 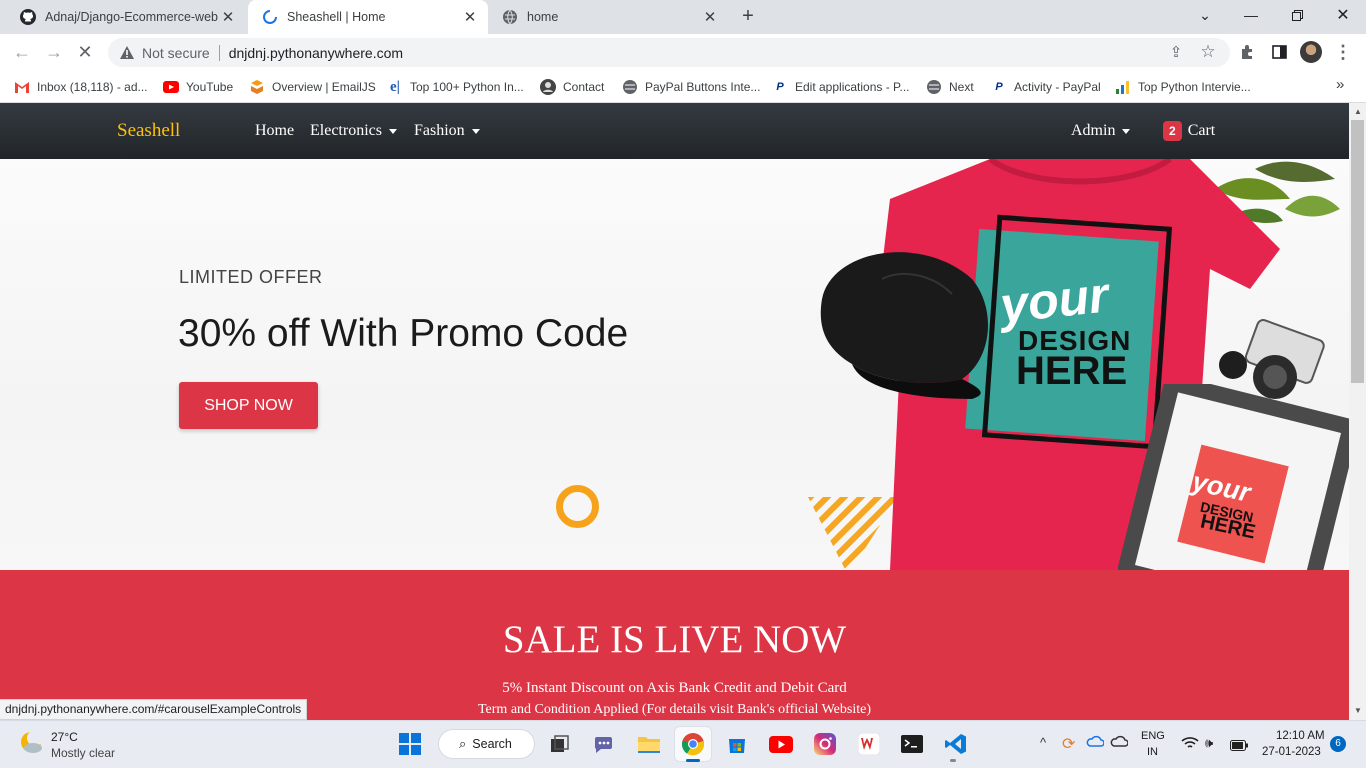 I want to click on close-window-icon: ✕, so click(x=1343, y=15).